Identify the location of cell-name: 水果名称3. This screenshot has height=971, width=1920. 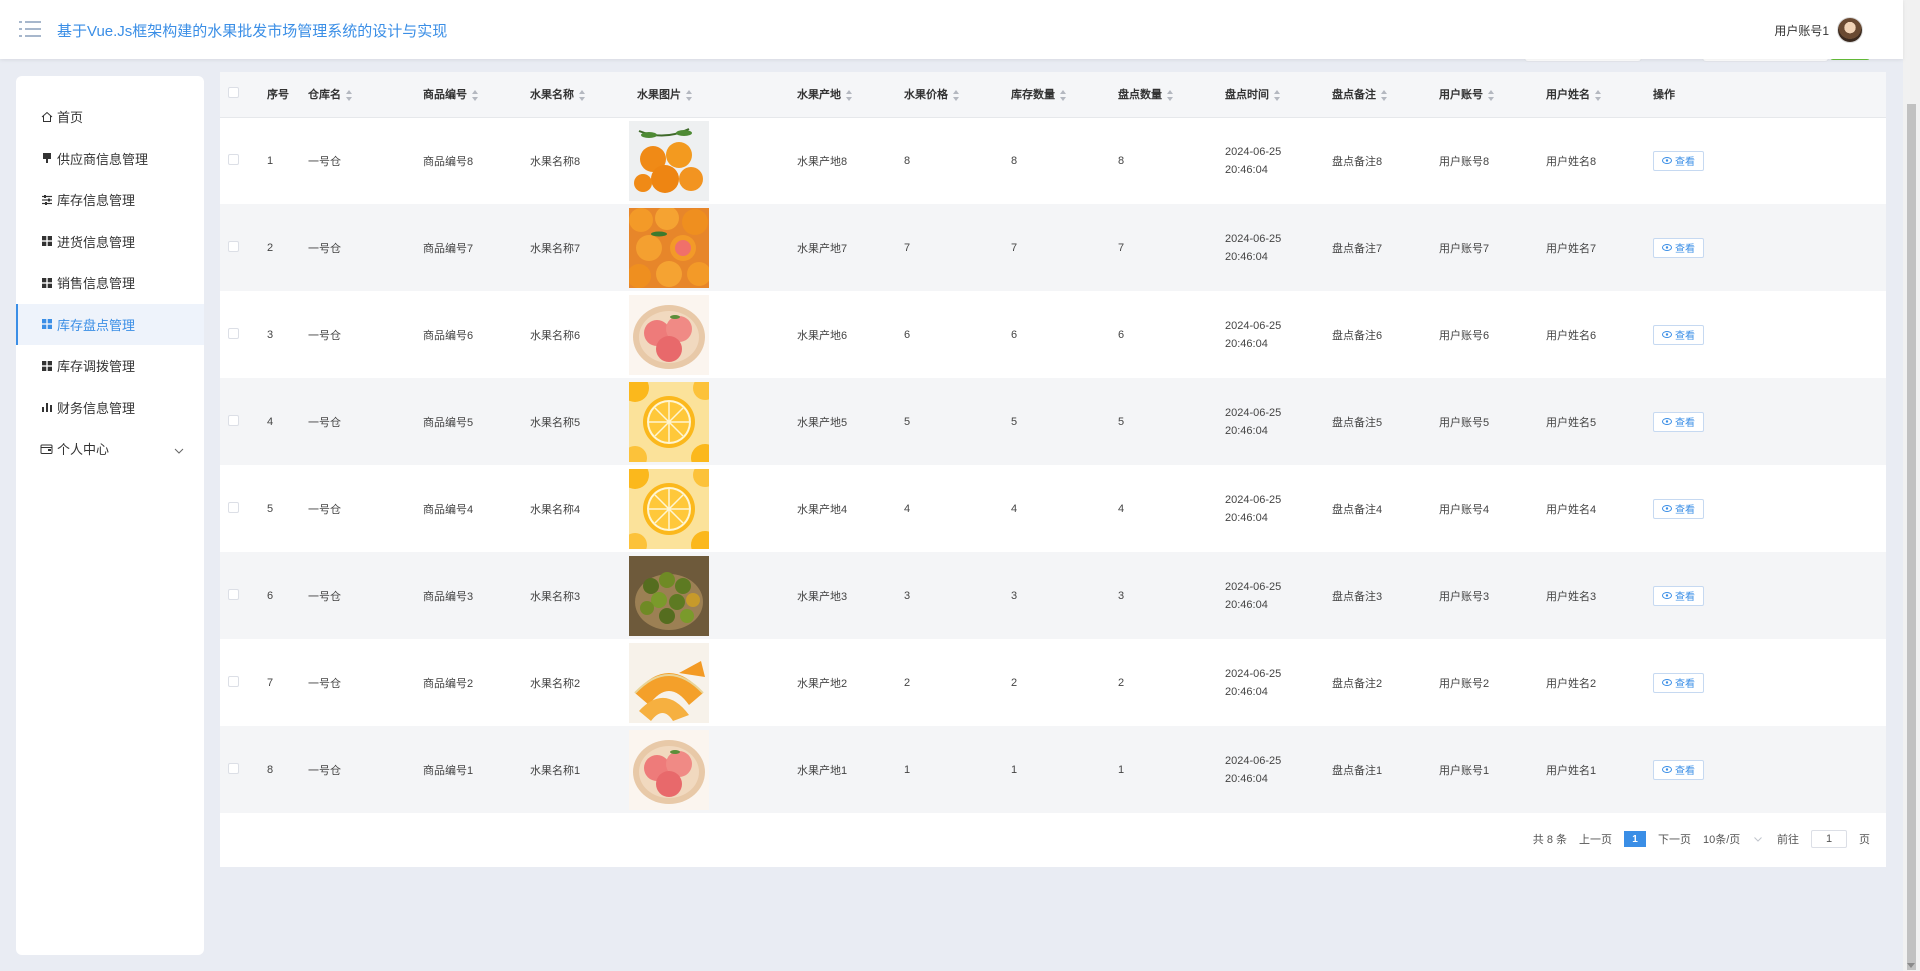
(555, 596).